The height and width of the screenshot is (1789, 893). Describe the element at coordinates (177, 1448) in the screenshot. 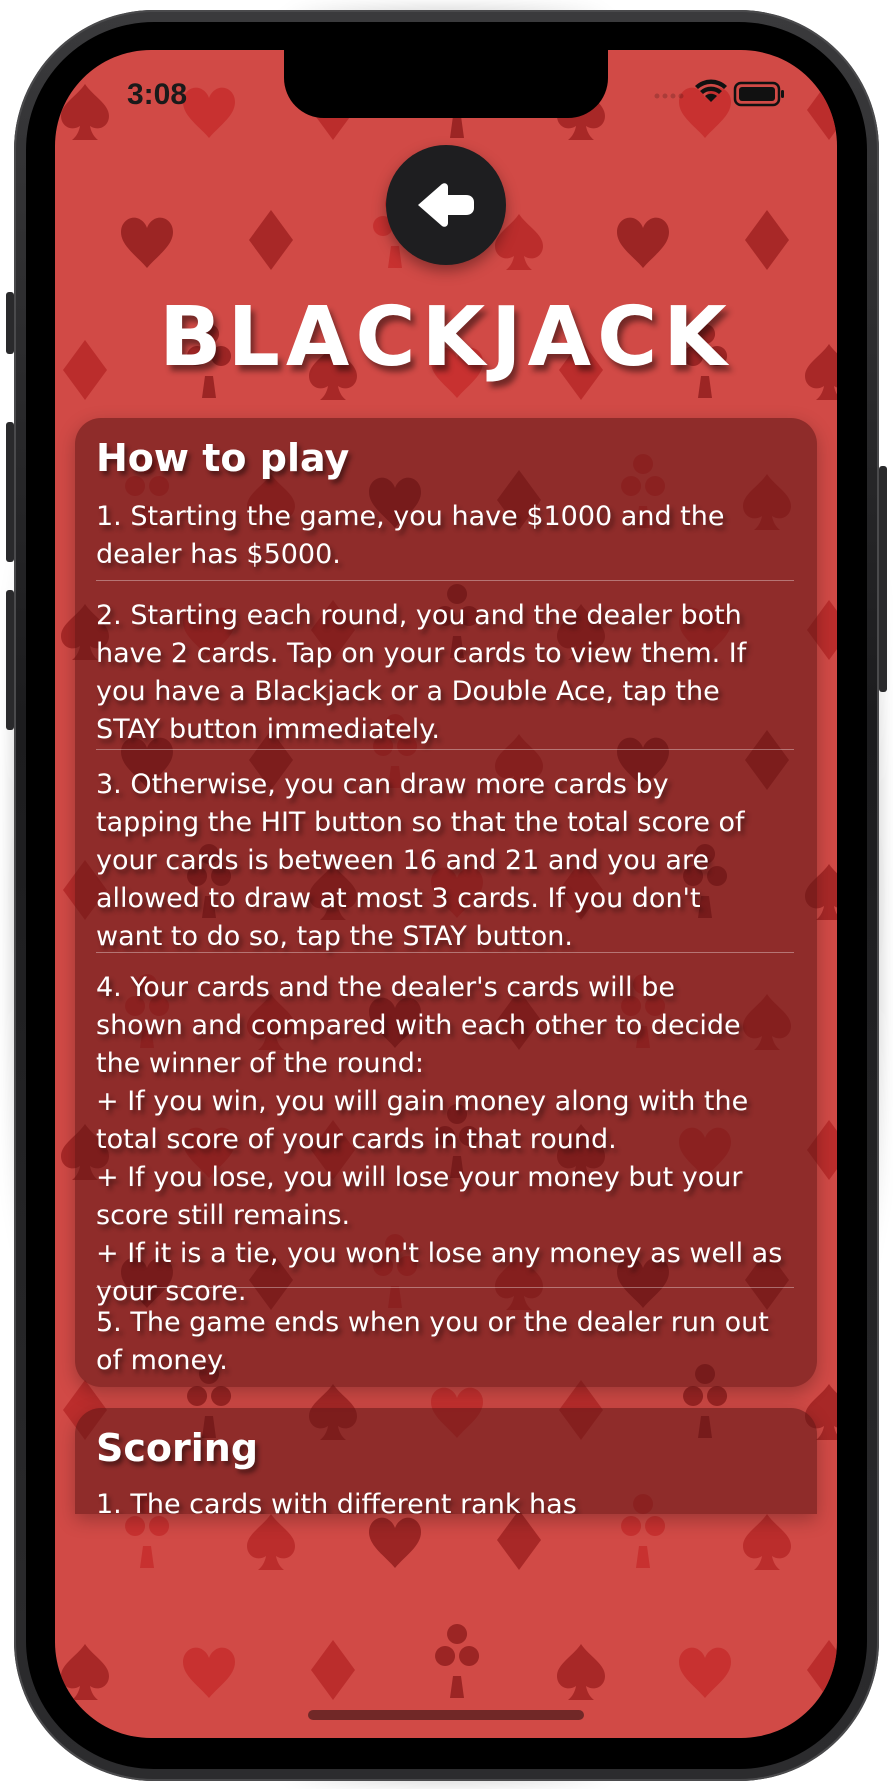

I see `scoring-heading: Scoring` at that location.